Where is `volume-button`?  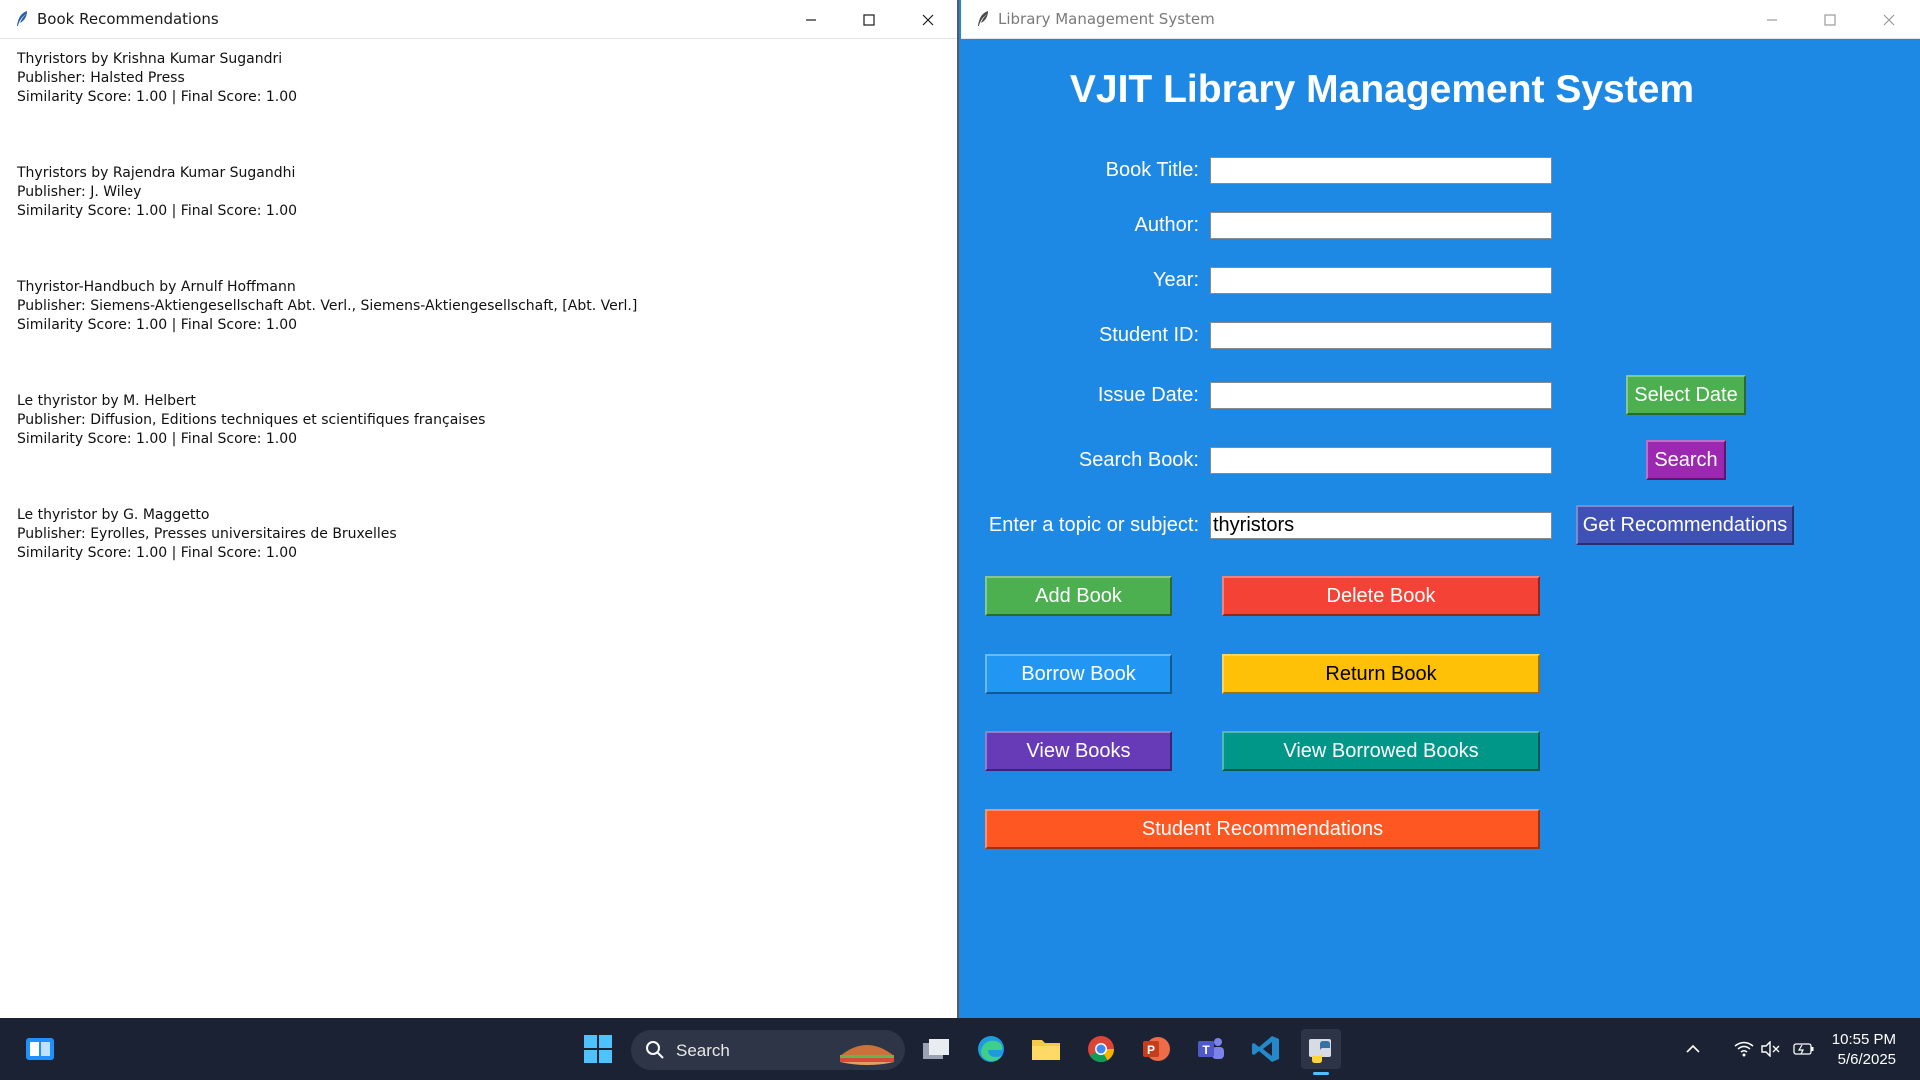 volume-button is located at coordinates (1771, 1049).